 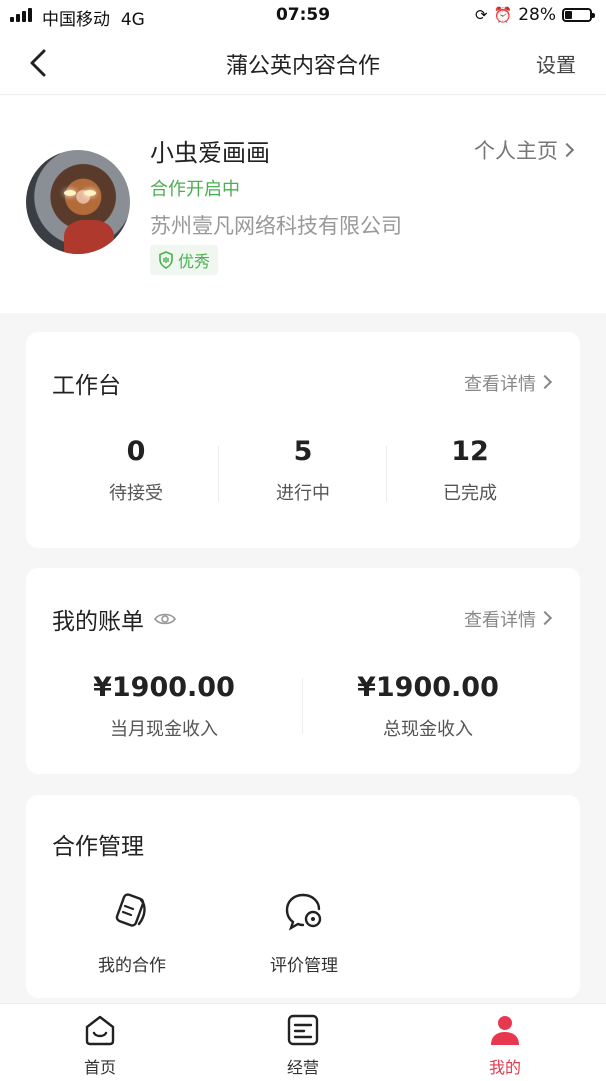 I want to click on chat-review-icon, so click(x=303, y=912).